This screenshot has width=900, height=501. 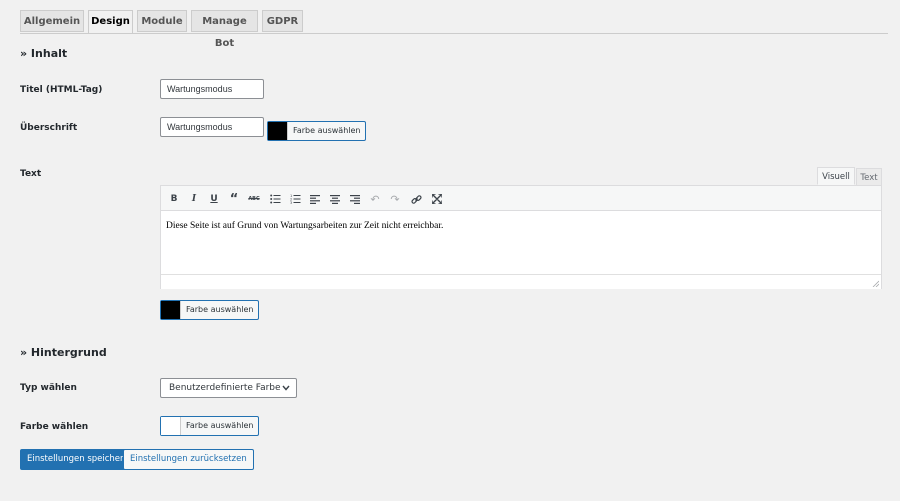 I want to click on link-icon, so click(x=416, y=199).